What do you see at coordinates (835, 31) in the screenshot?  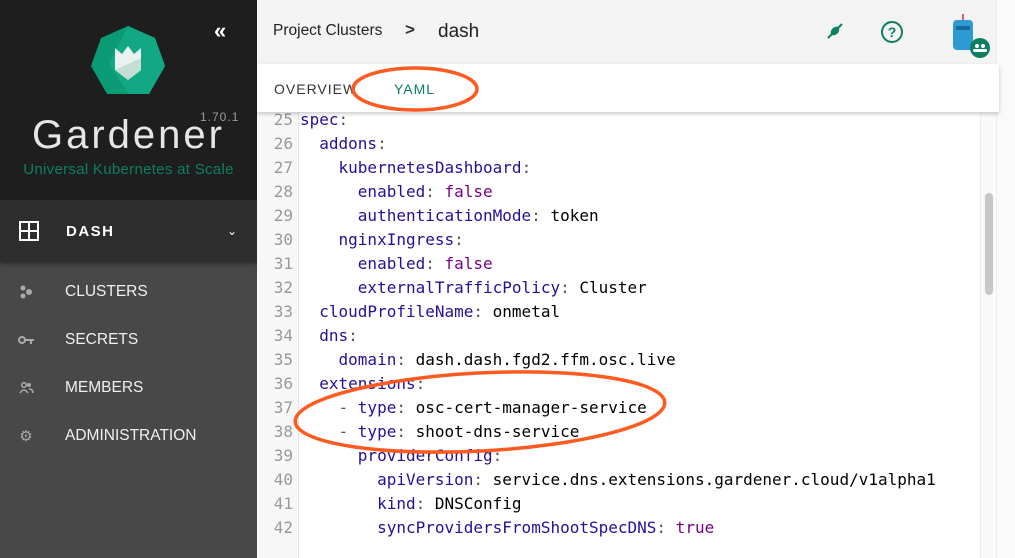 I see `plug-connection-icon` at bounding box center [835, 31].